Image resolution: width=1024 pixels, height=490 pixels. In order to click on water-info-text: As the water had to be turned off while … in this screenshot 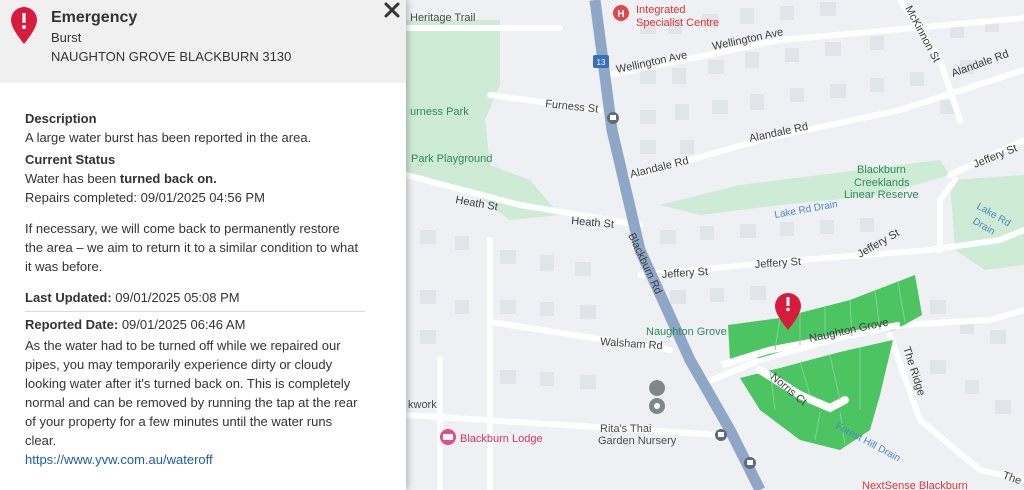, I will do `click(191, 393)`.